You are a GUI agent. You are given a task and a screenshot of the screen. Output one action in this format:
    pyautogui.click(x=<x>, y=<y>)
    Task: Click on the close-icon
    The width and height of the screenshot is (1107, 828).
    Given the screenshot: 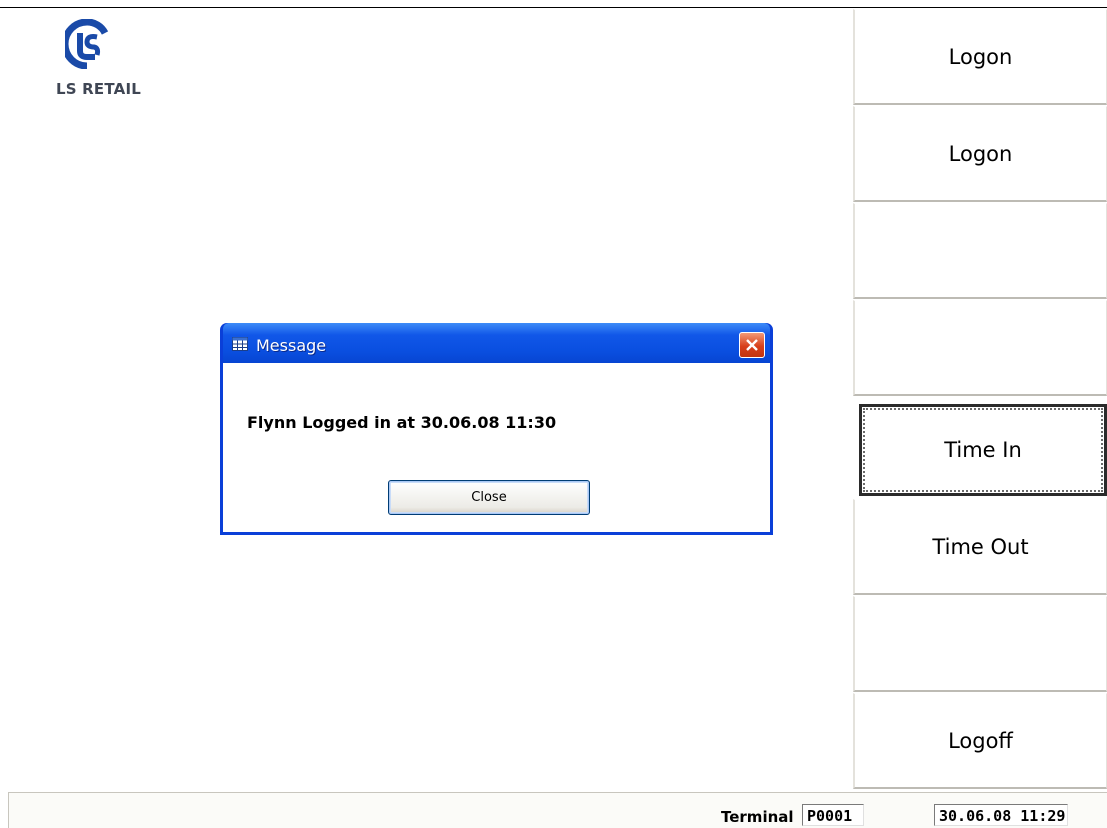 What is the action you would take?
    pyautogui.click(x=752, y=345)
    